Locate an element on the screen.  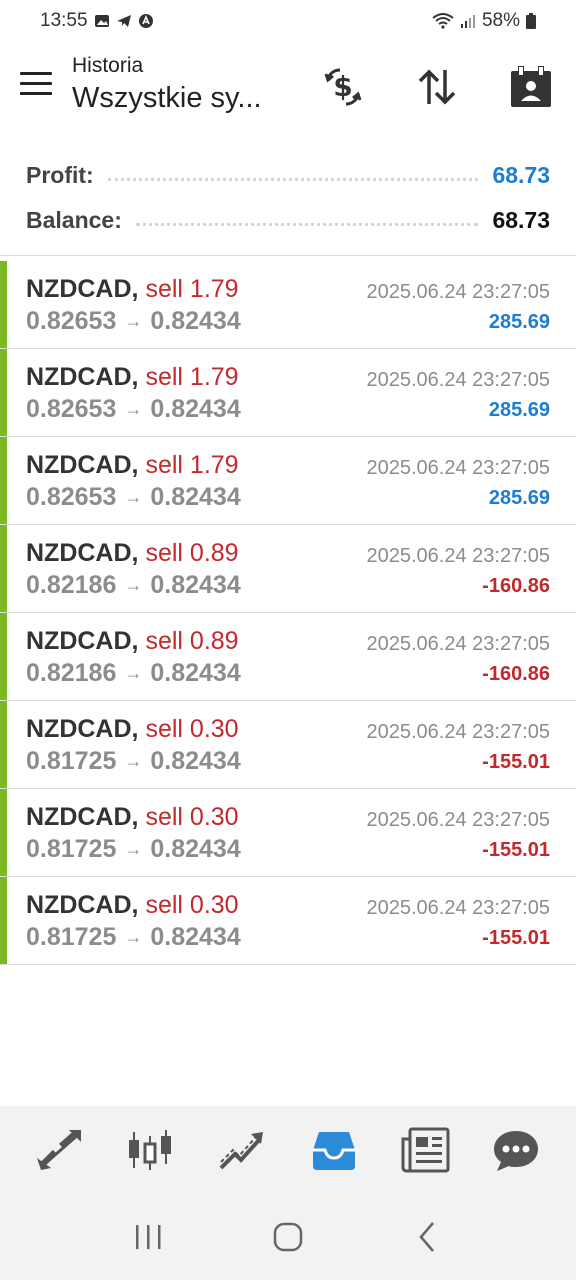
battery-icon is located at coordinates (531, 21).